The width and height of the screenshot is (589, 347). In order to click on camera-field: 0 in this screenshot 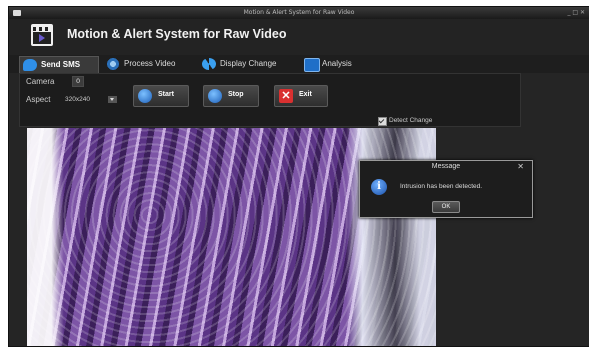, I will do `click(78, 81)`.